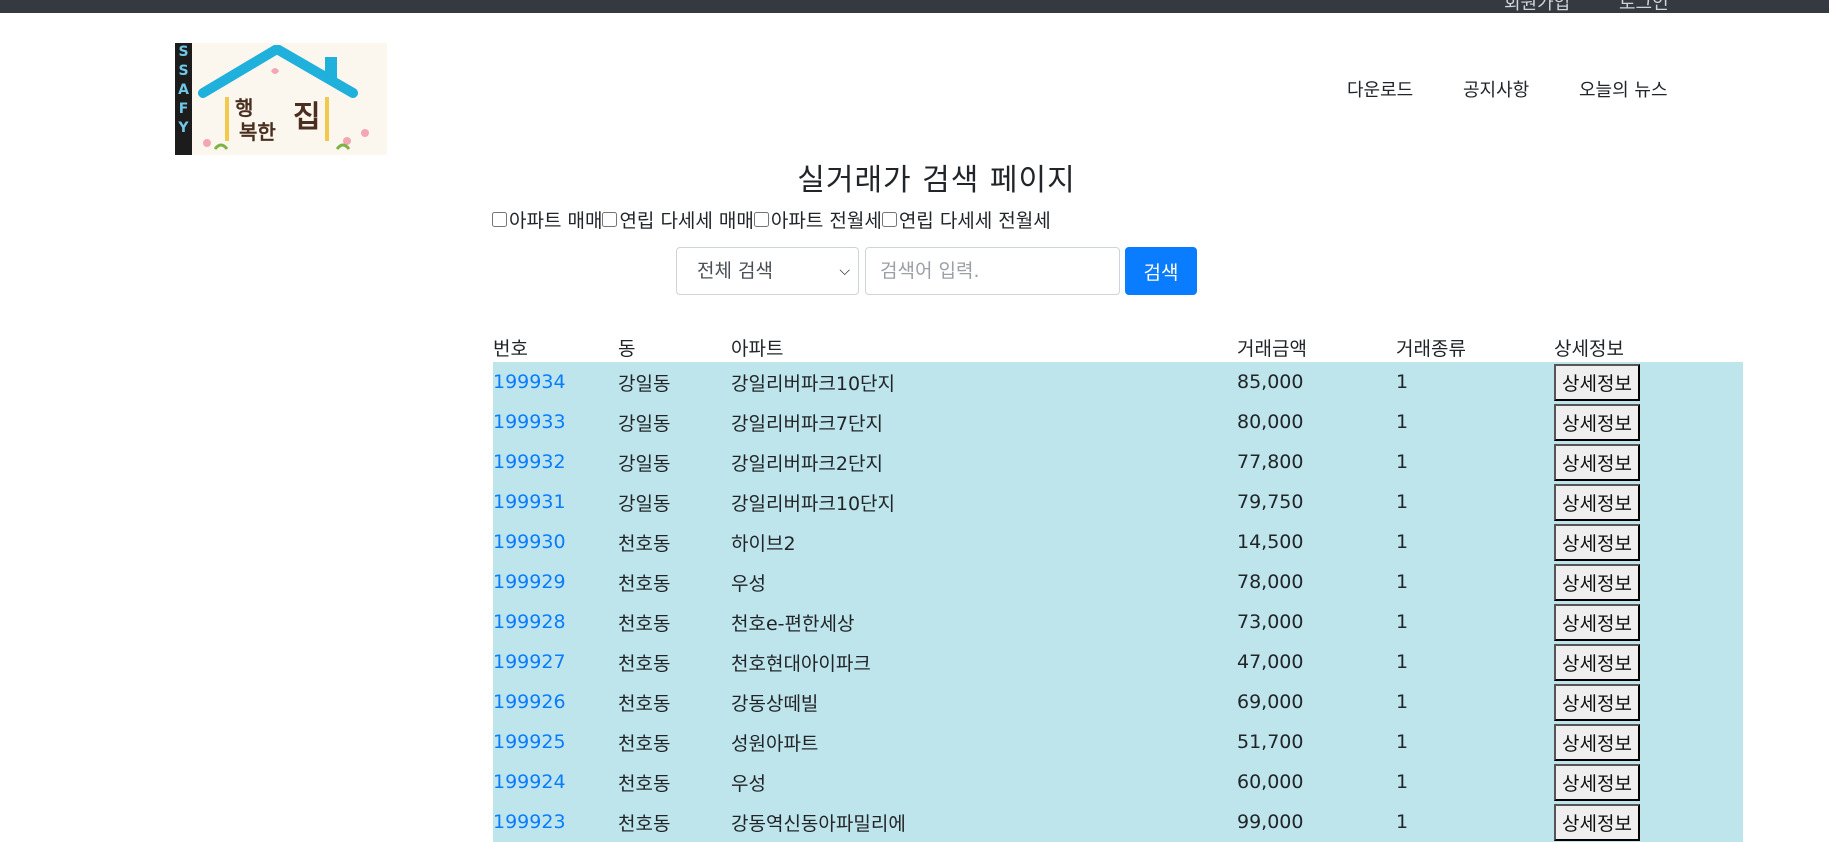  Describe the element at coordinates (1316, 782) in the screenshot. I see `row-price: 60,000` at that location.